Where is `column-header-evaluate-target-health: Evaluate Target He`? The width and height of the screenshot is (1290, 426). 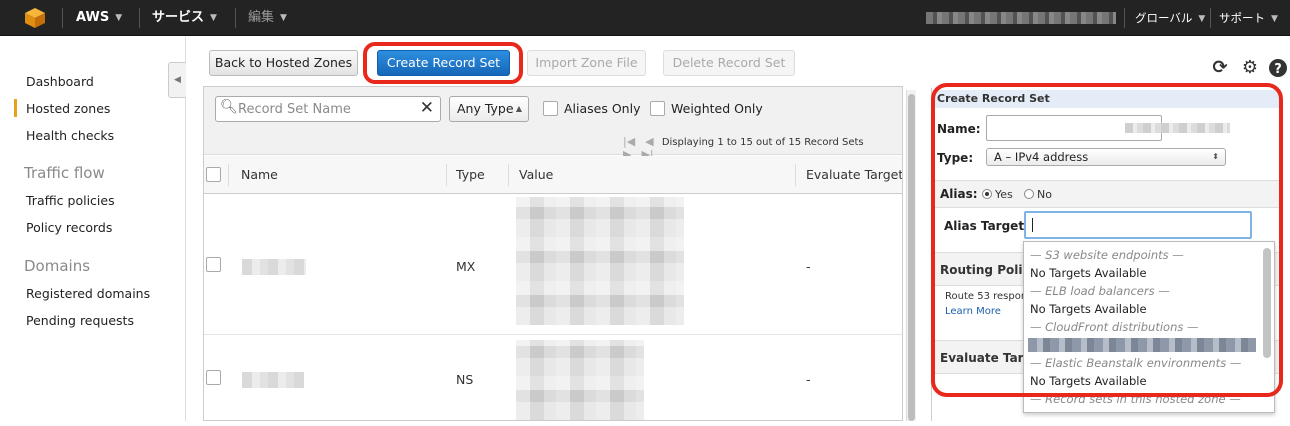
column-header-evaluate-target-health: Evaluate Target He is located at coordinates (854, 175).